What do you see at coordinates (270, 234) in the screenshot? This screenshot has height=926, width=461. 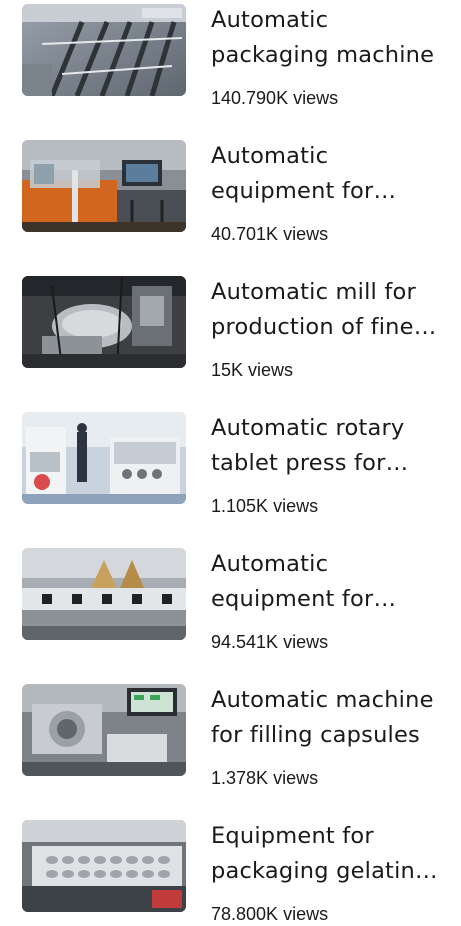 I see `view-count: 40.701K views` at bounding box center [270, 234].